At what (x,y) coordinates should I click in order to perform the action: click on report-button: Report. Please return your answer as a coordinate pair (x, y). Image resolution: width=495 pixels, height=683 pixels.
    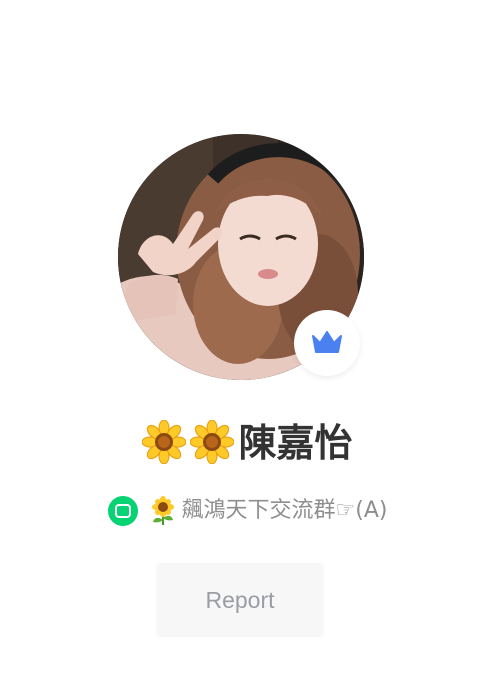
    Looking at the image, I should click on (240, 600).